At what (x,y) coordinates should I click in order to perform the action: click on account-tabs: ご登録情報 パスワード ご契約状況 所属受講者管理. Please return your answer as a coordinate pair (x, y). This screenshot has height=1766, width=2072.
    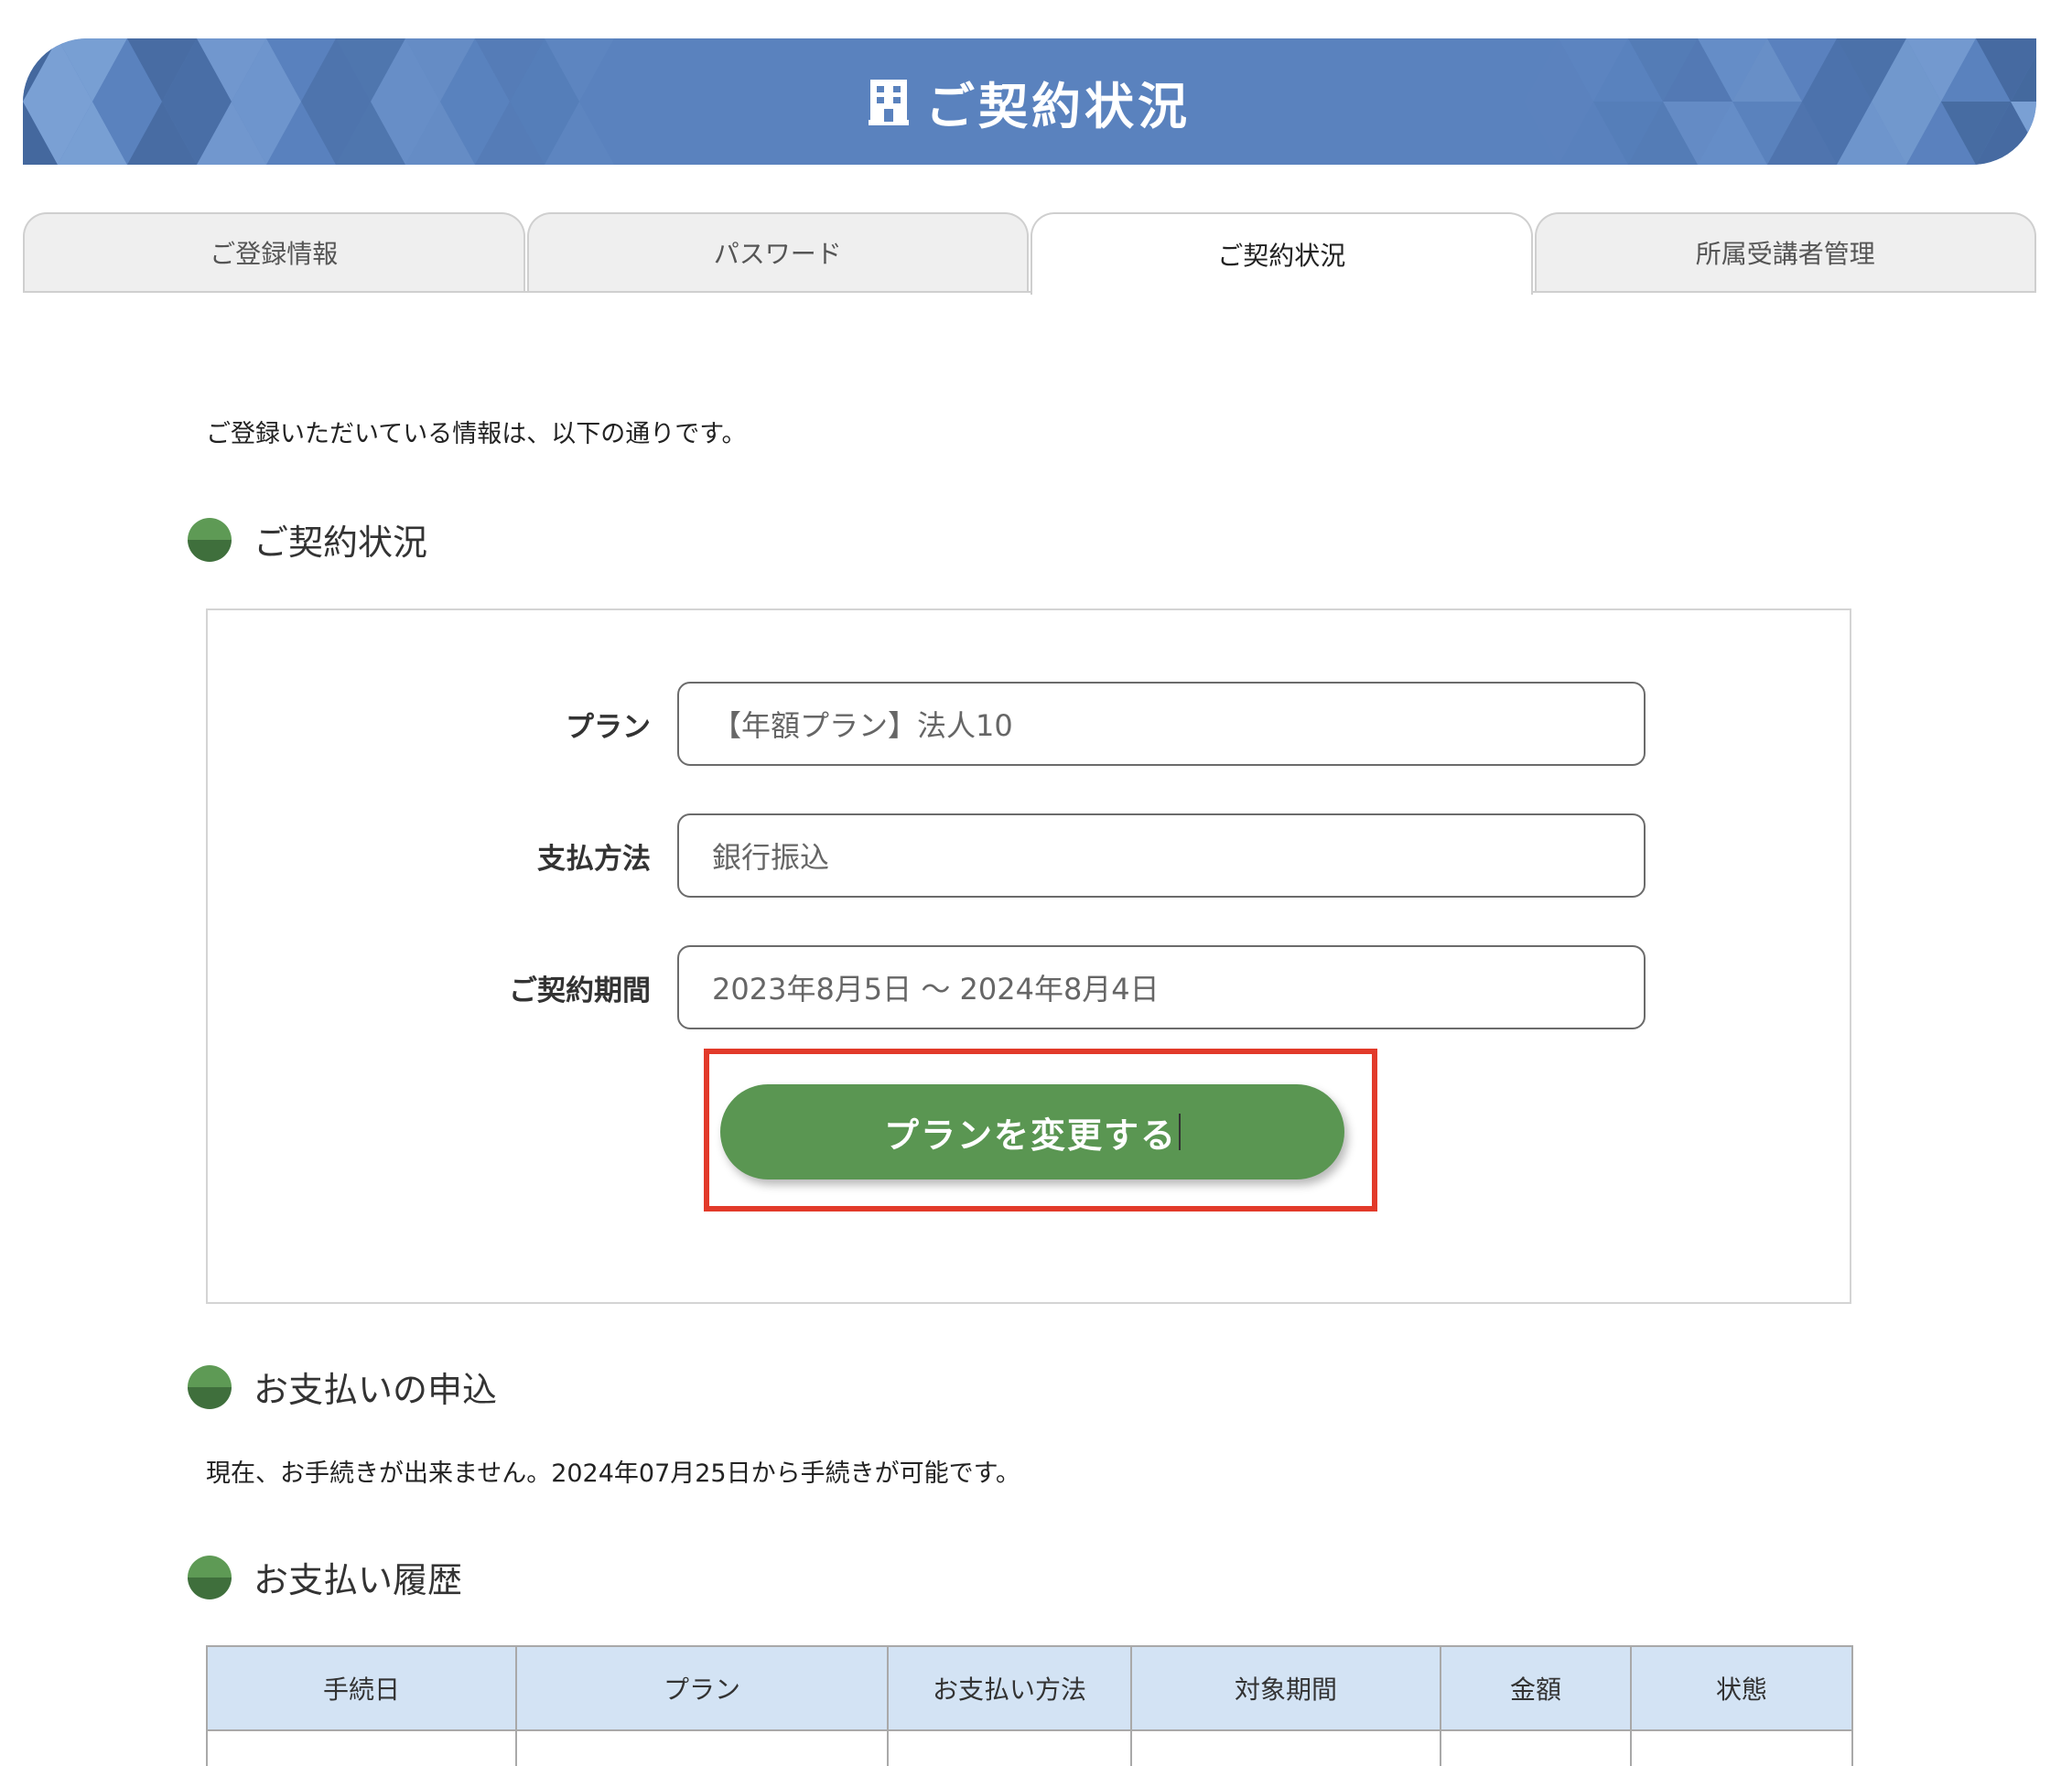
    Looking at the image, I should click on (1029, 254).